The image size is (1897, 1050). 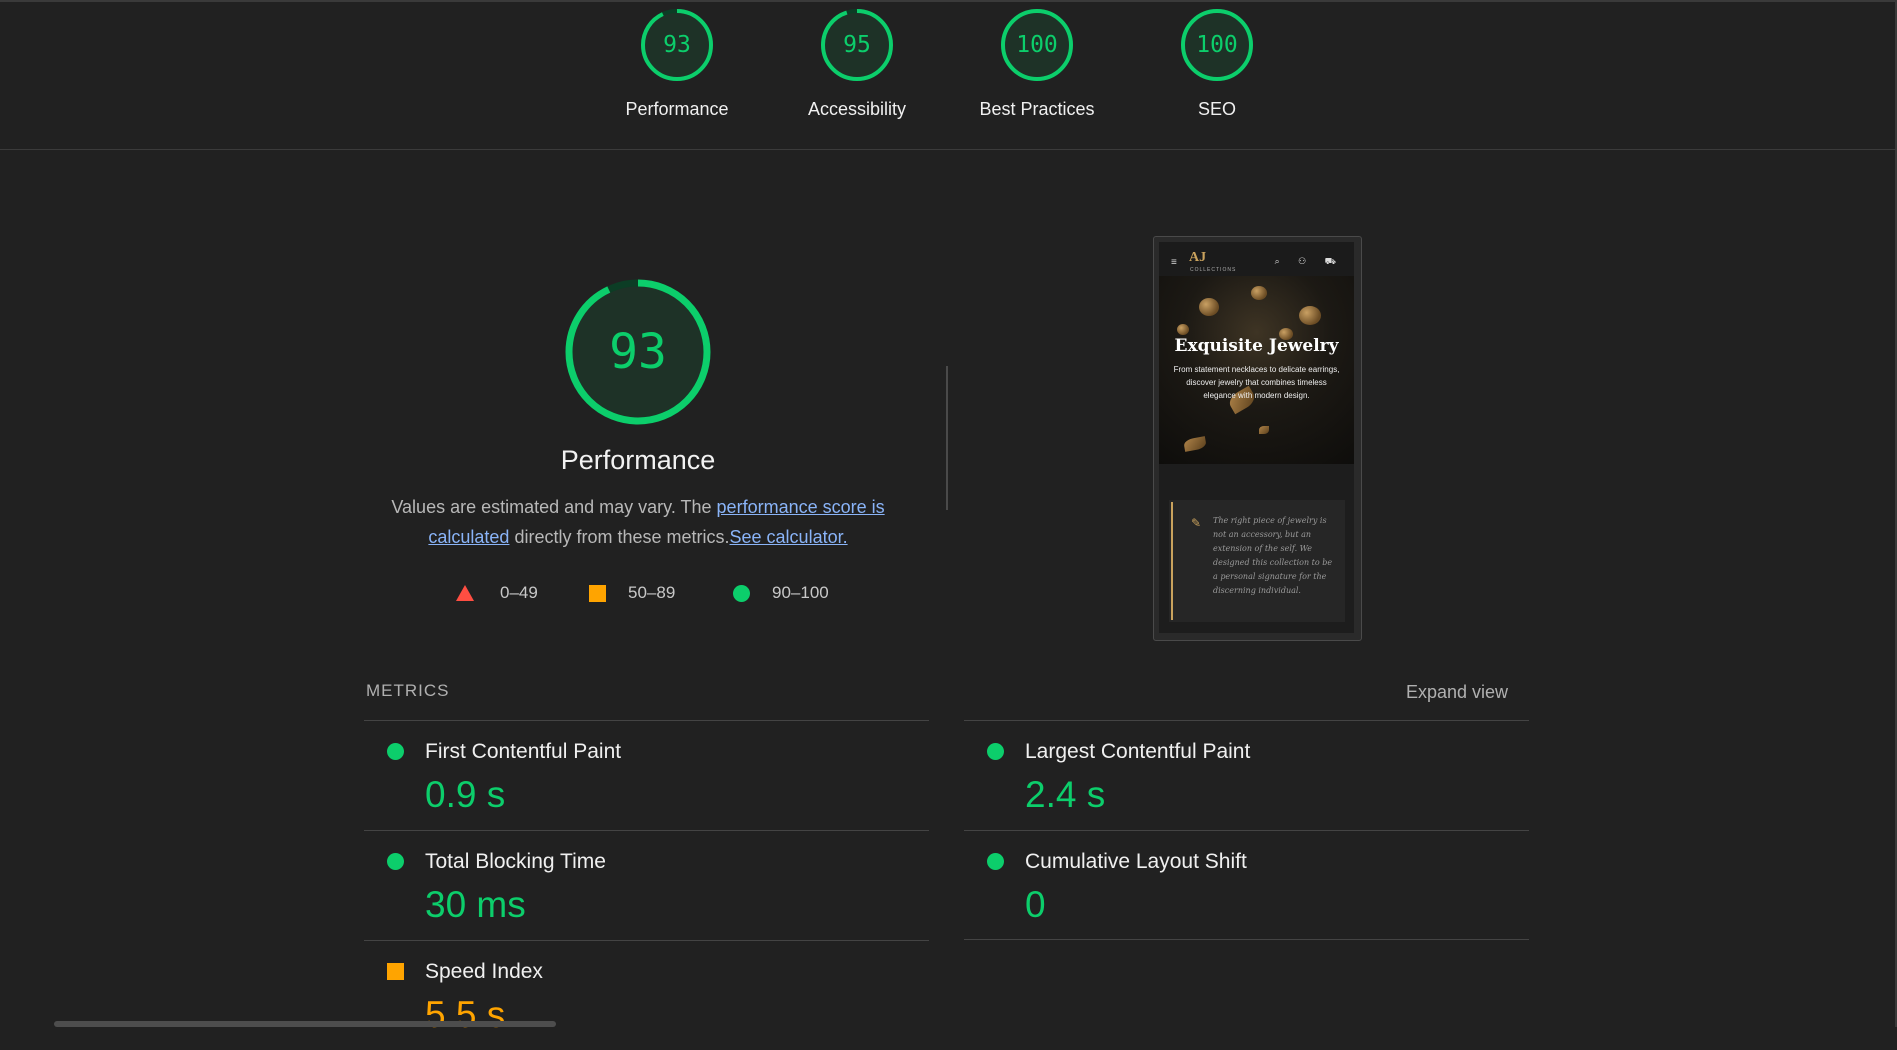 I want to click on metric-value: 5.5 s, so click(x=465, y=1014).